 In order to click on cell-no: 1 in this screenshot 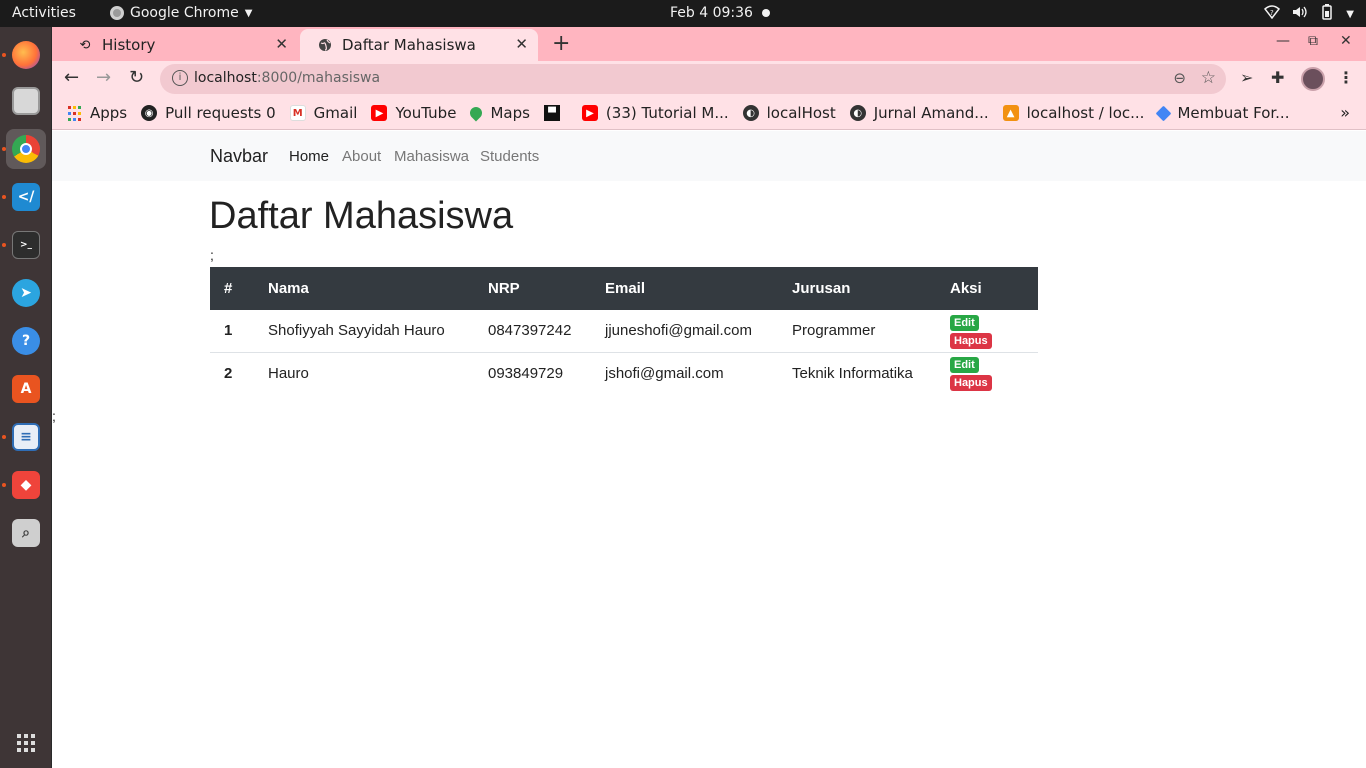, I will do `click(232, 331)`.